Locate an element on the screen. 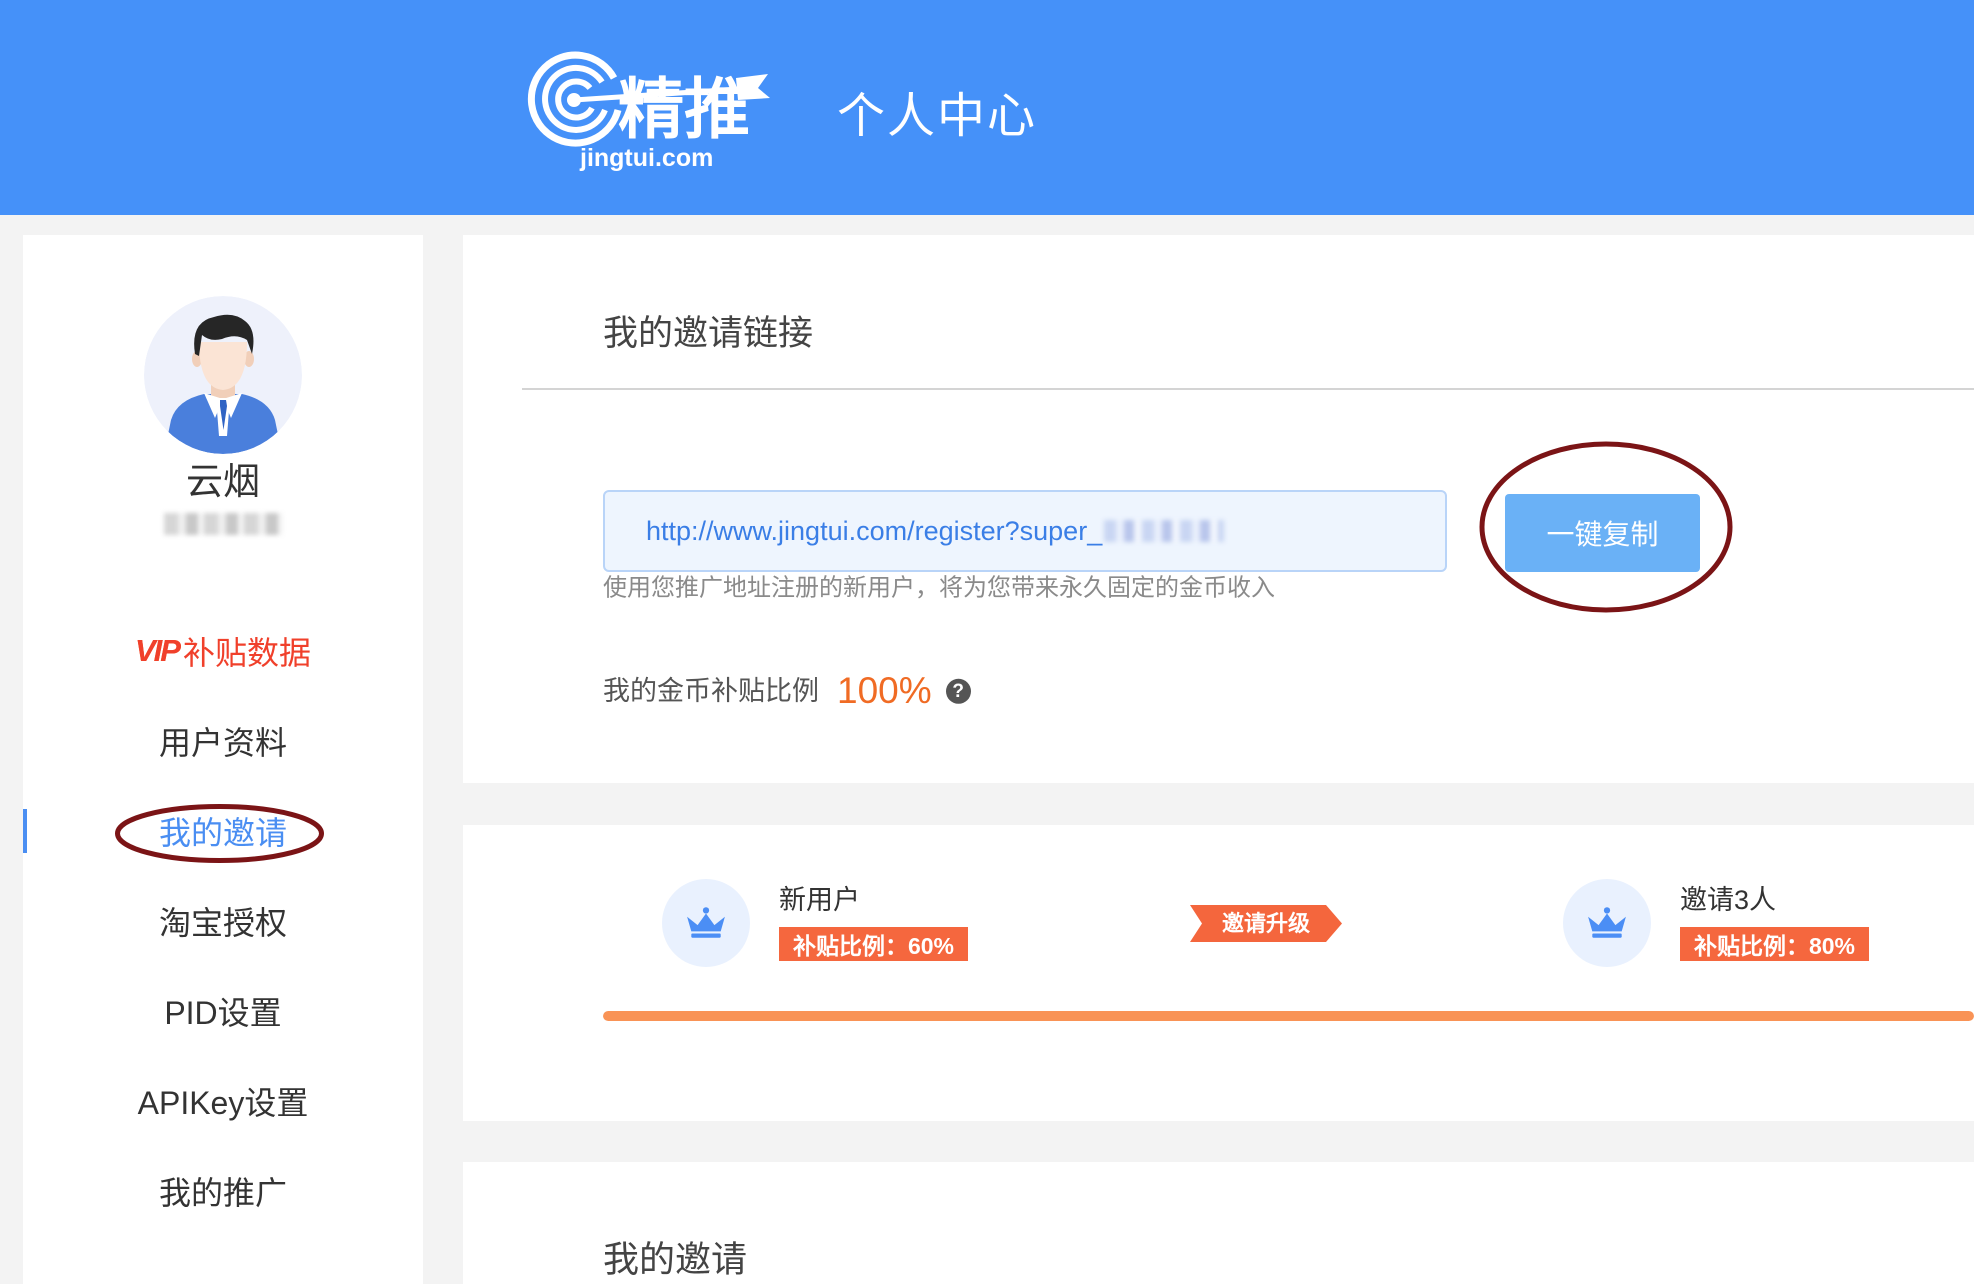 The width and height of the screenshot is (1974, 1284). level-title: 邀请3人 is located at coordinates (1728, 899).